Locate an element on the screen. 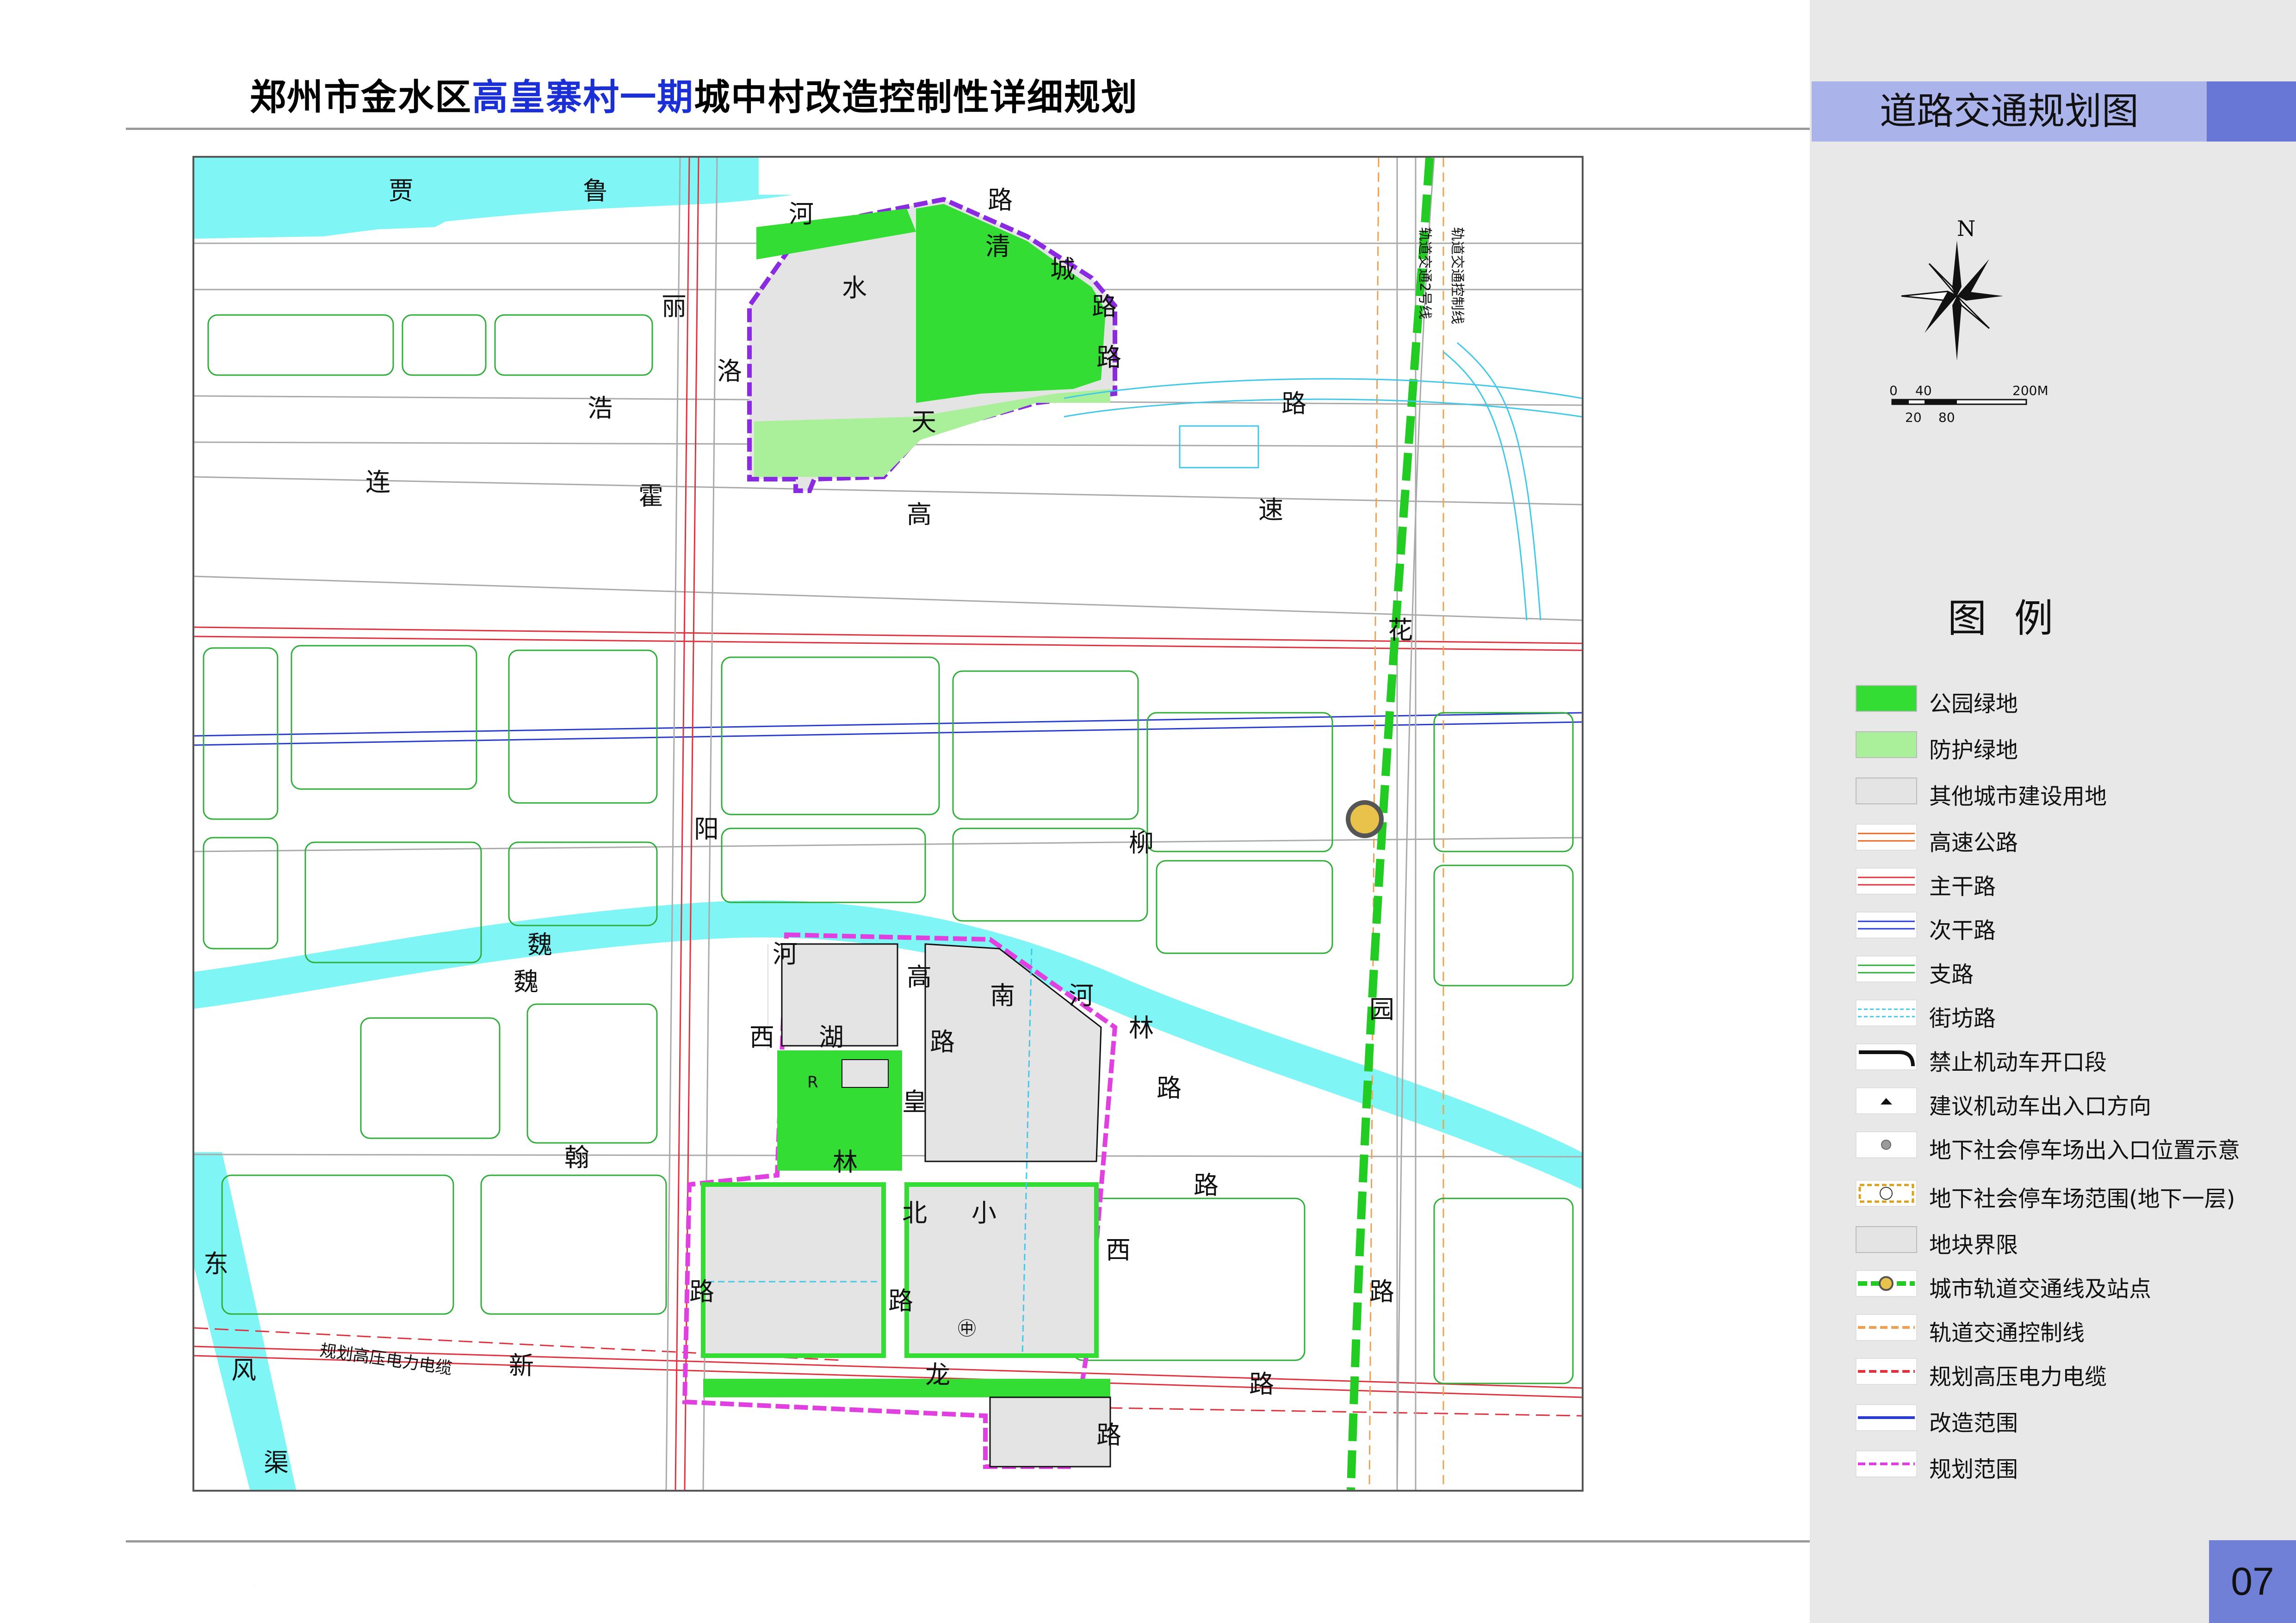 Image resolution: width=2296 pixels, height=1623 pixels. road-label-gao: 高 is located at coordinates (919, 514).